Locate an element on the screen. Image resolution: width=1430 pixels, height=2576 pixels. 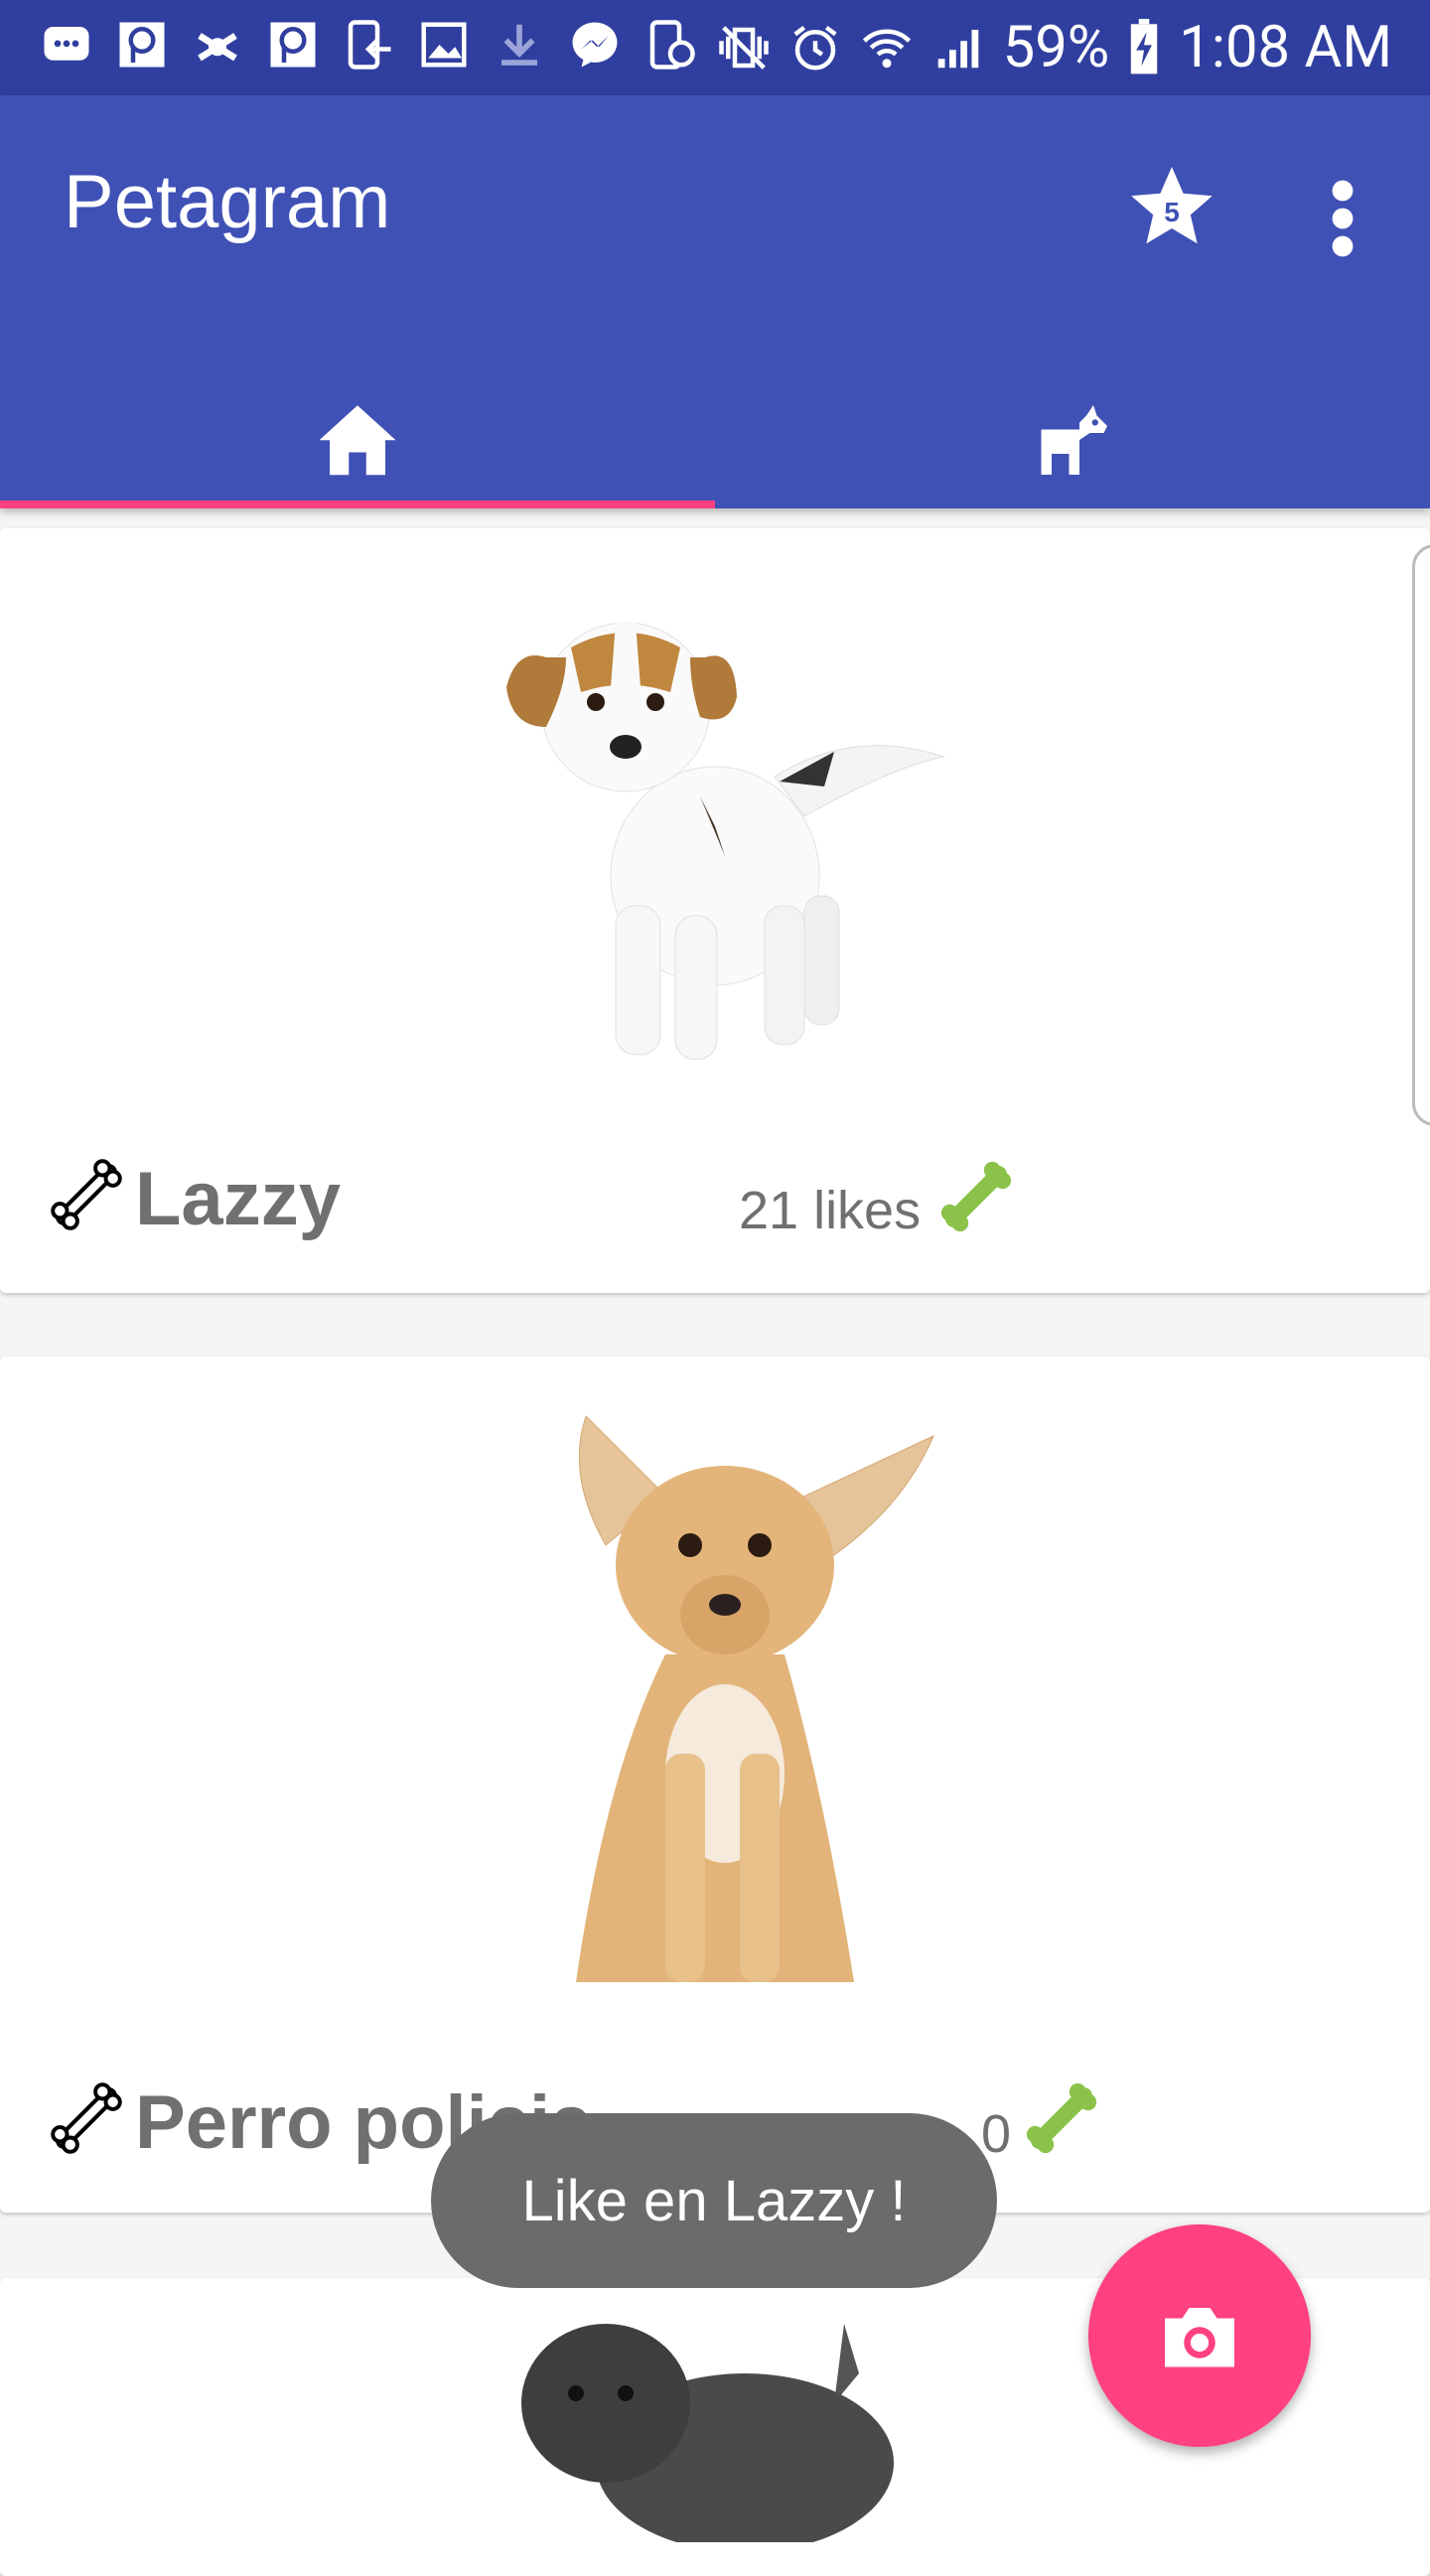
star-icon: 5 is located at coordinates (1172, 205).